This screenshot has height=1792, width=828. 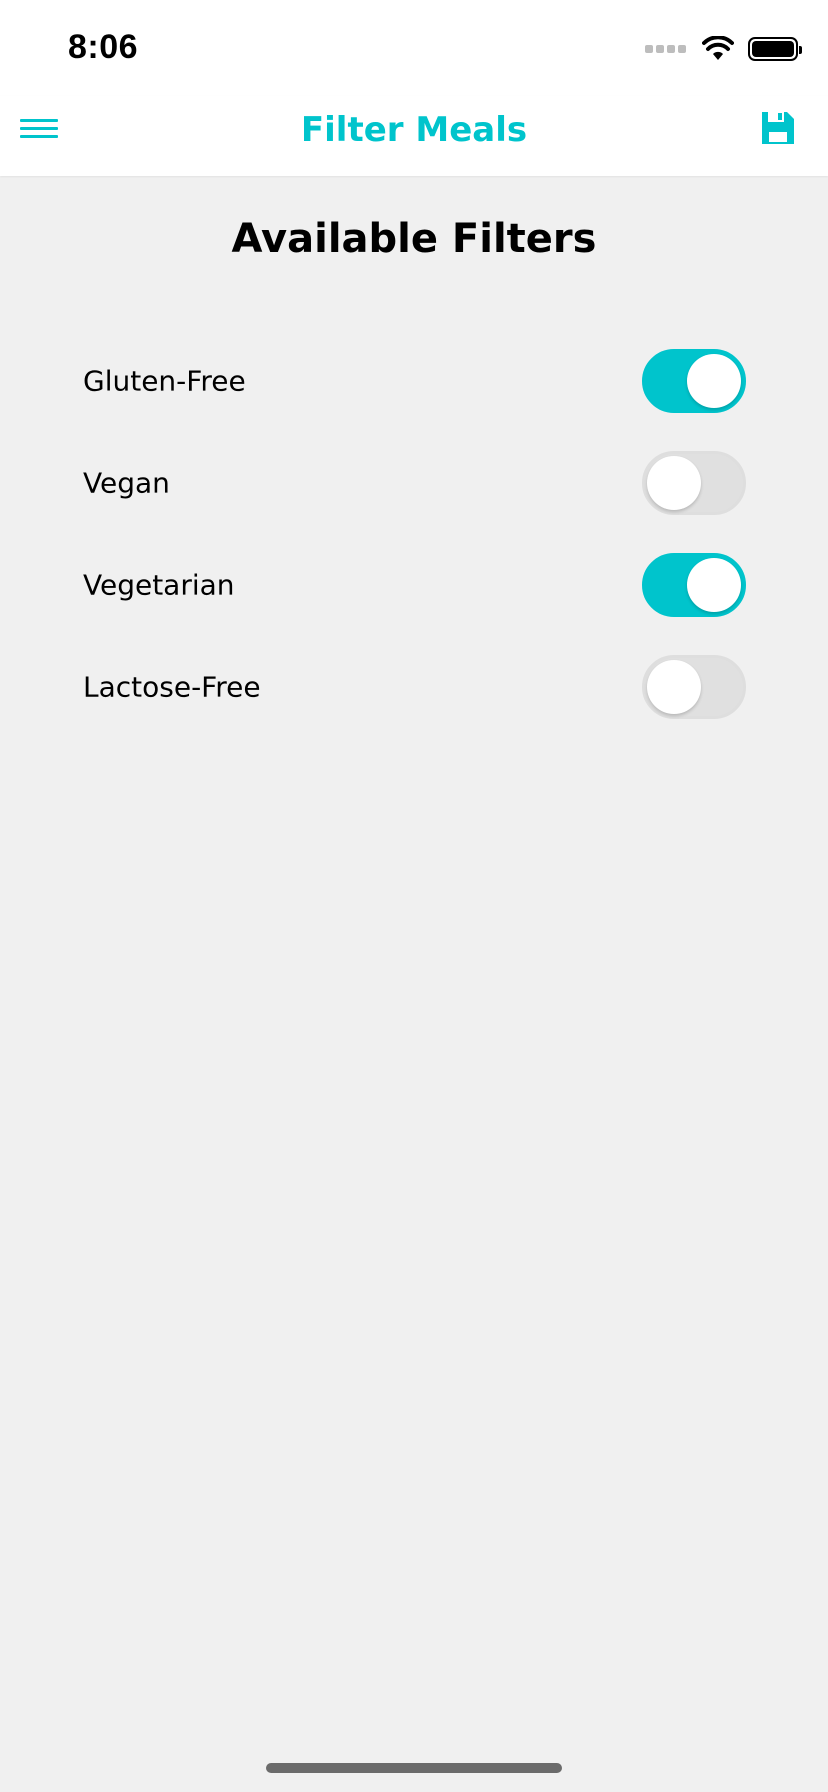 I want to click on navigation-bar: Filter Meals, so click(x=414, y=136).